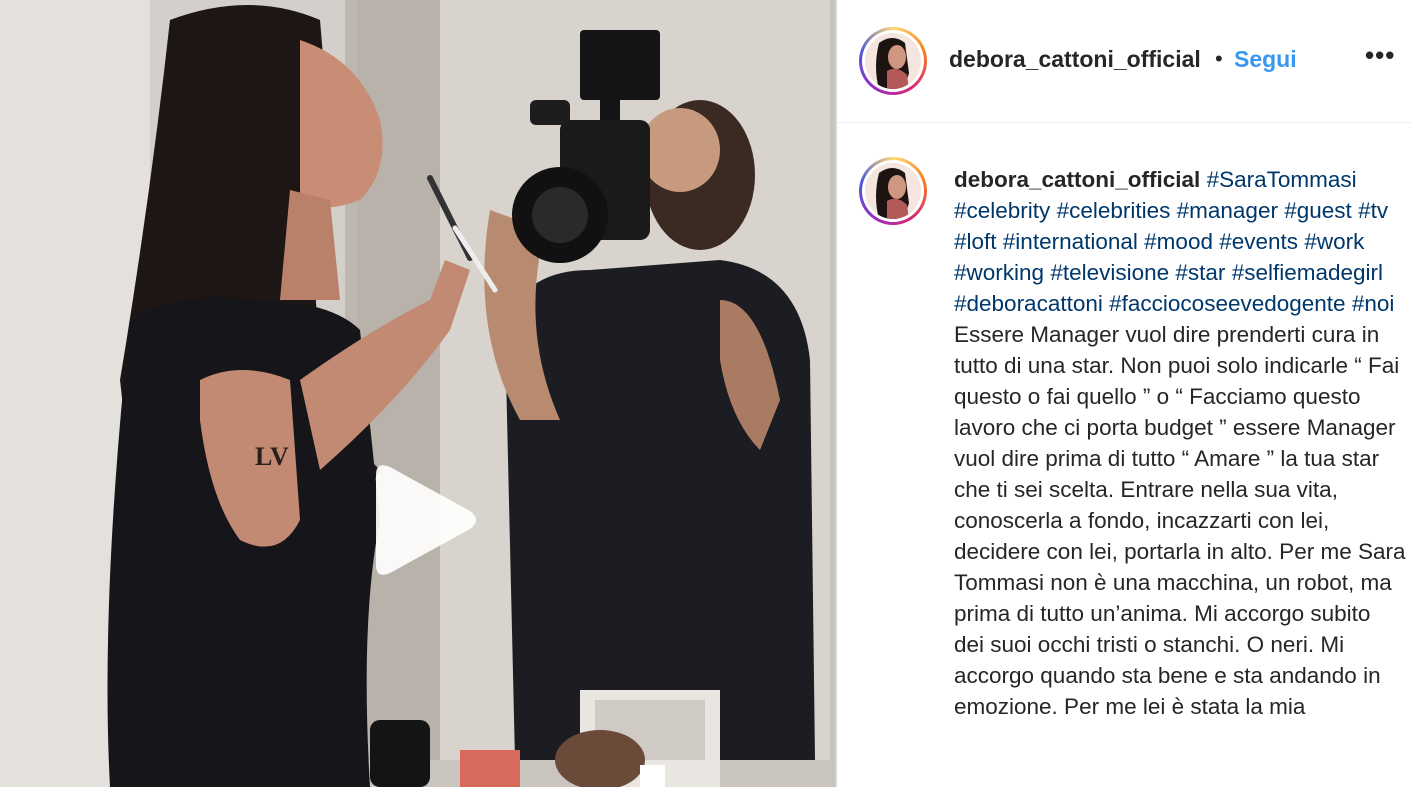 Image resolution: width=1411 pixels, height=787 pixels. Describe the element at coordinates (1178, 241) in the screenshot. I see `hashtag-link: #mood` at that location.